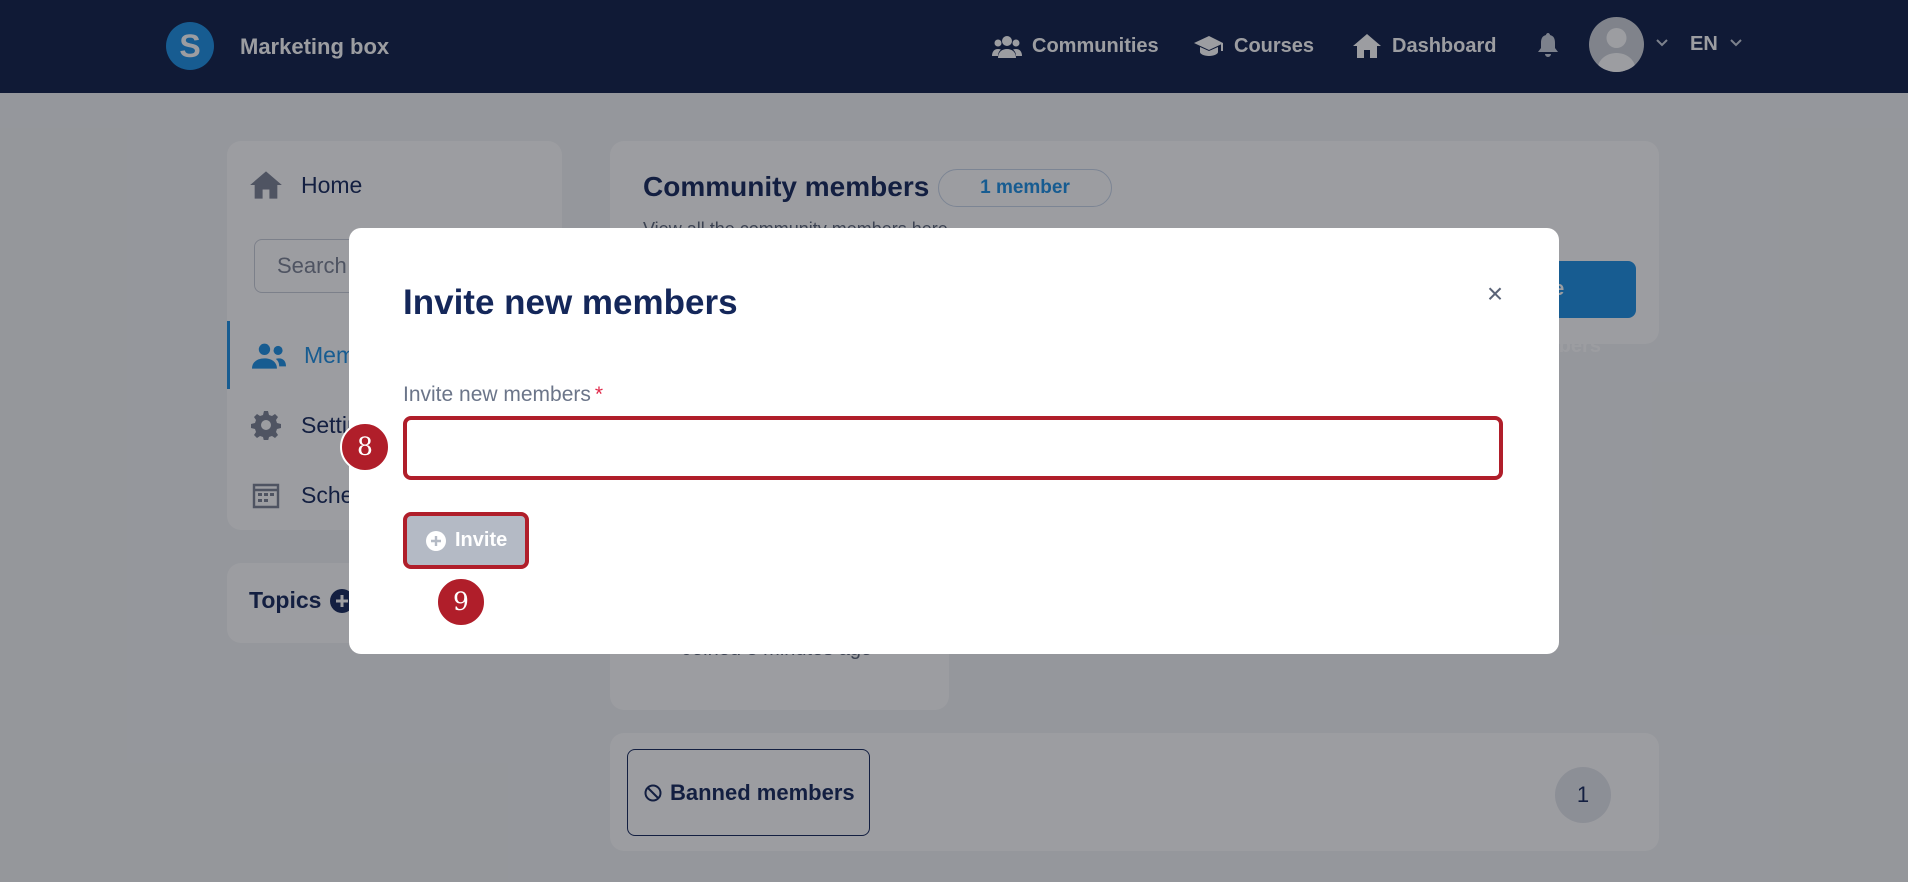 The height and width of the screenshot is (882, 1908). Describe the element at coordinates (599, 394) in the screenshot. I see `required-marker: *` at that location.